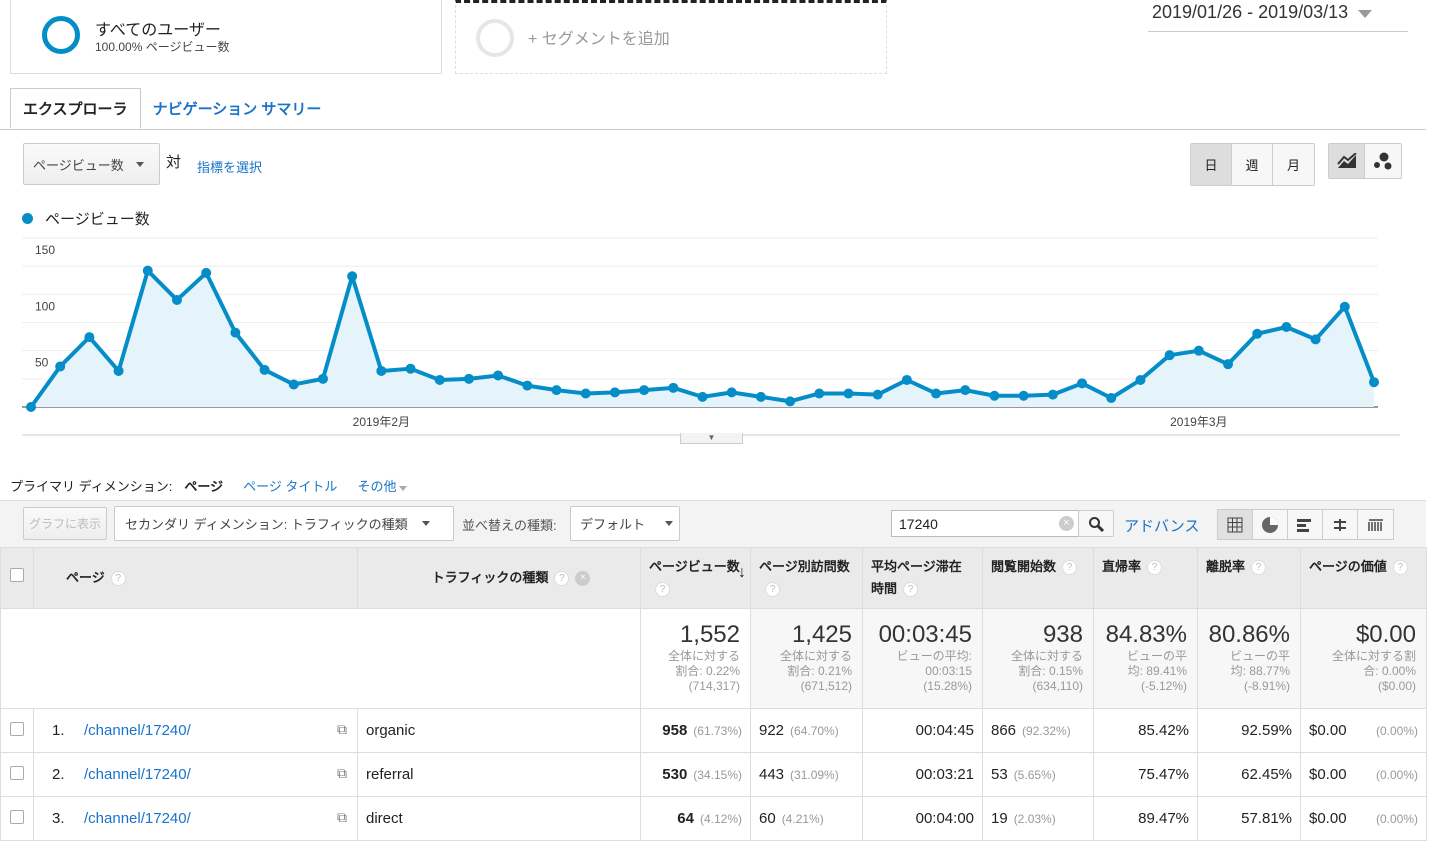 The image size is (1440, 842). What do you see at coordinates (695, 578) in the screenshot?
I see `header-pageviews: ページビュー数? ↓` at bounding box center [695, 578].